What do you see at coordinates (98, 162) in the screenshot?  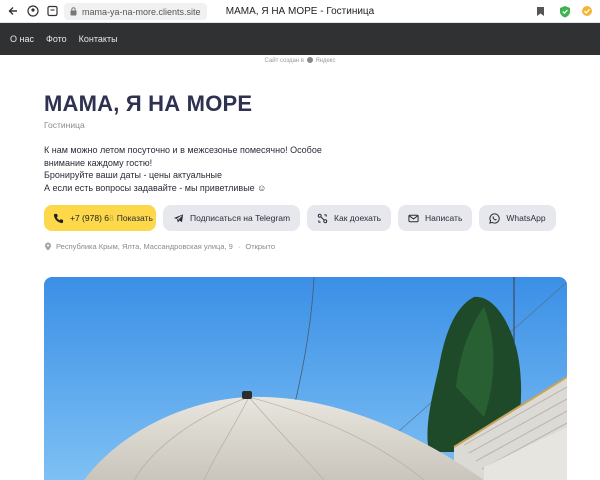 I see `description-line: внимание каждому гостю!` at bounding box center [98, 162].